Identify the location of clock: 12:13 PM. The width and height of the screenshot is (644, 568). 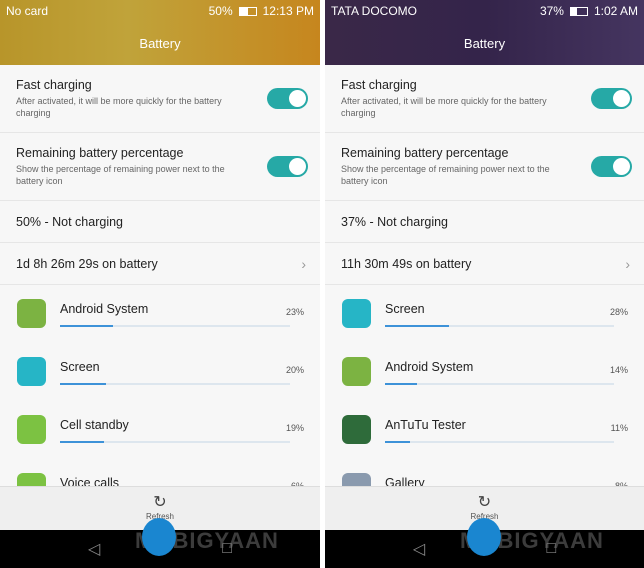
(288, 11).